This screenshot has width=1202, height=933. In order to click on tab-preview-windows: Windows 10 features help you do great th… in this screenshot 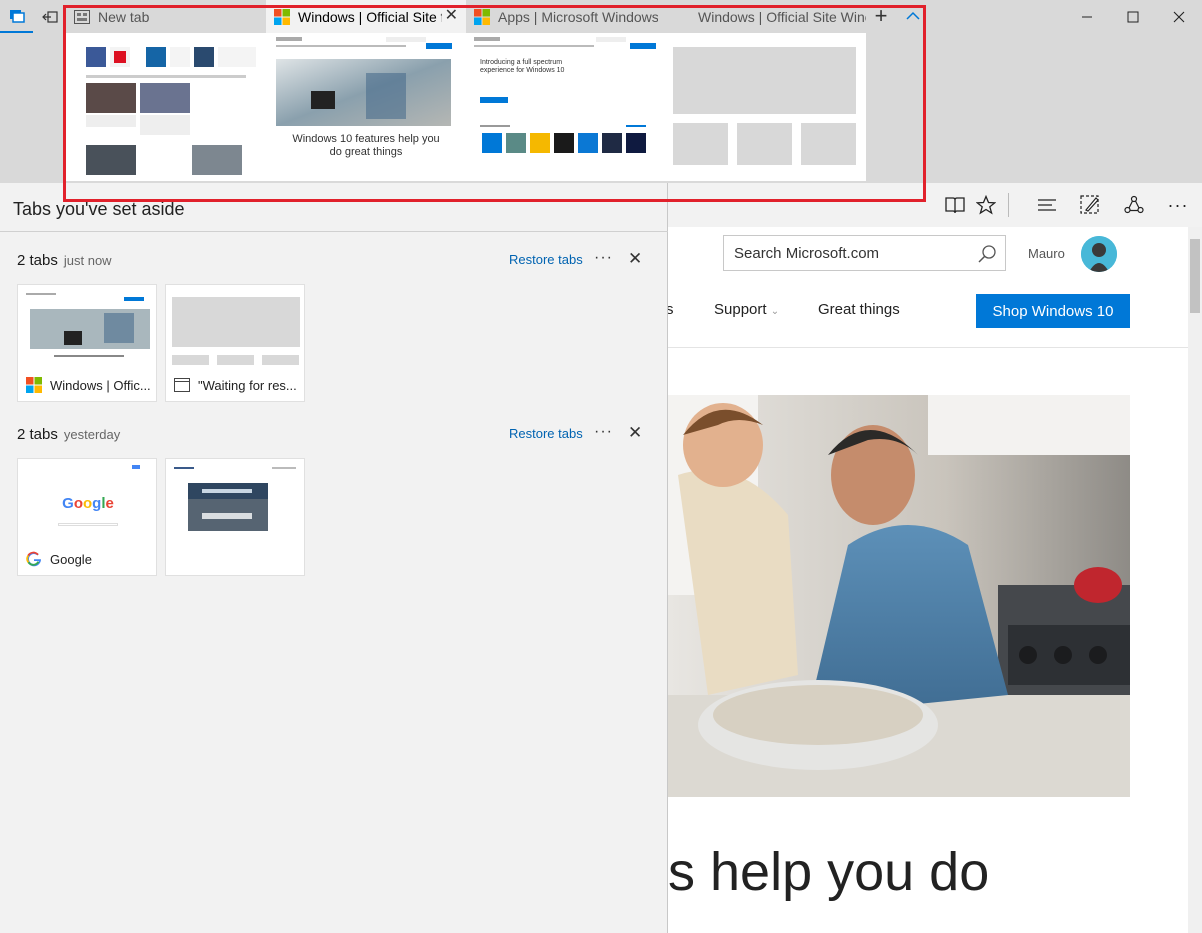, I will do `click(366, 107)`.